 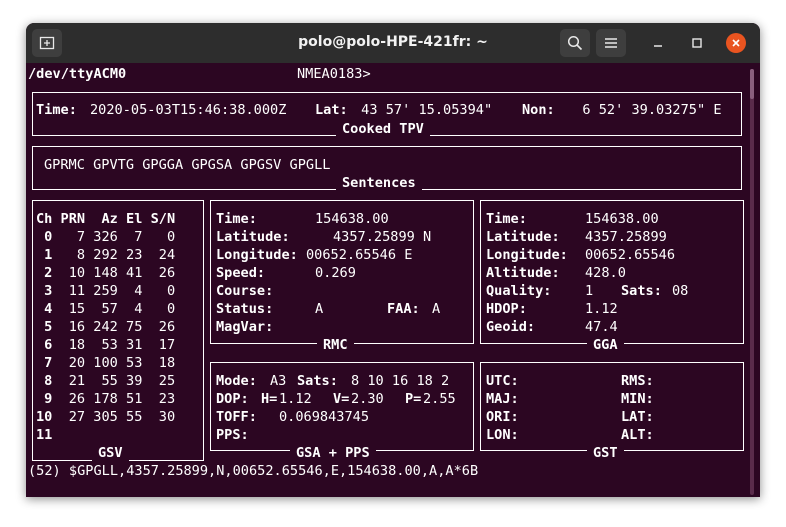 What do you see at coordinates (527, 255) in the screenshot?
I see `gga-lon-label: Longitude:` at bounding box center [527, 255].